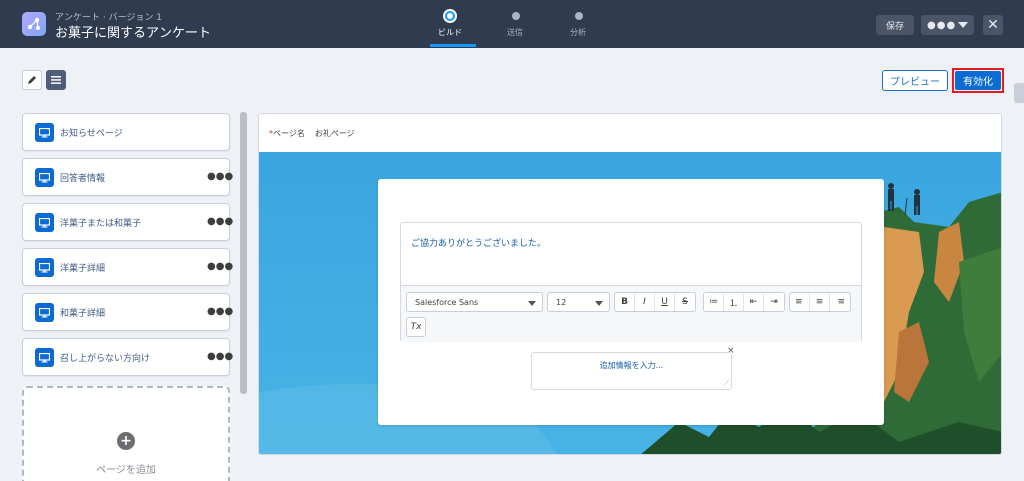 This screenshot has width=1024, height=481. I want to click on activate-button: 有効化, so click(978, 80).